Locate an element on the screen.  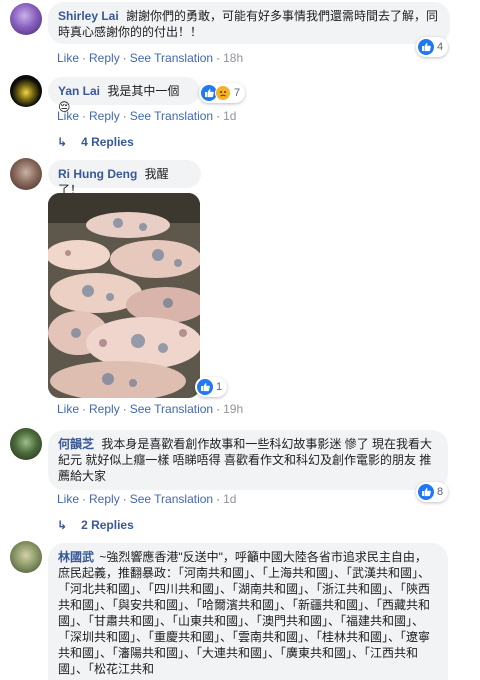
timestamp: 18h is located at coordinates (233, 58).